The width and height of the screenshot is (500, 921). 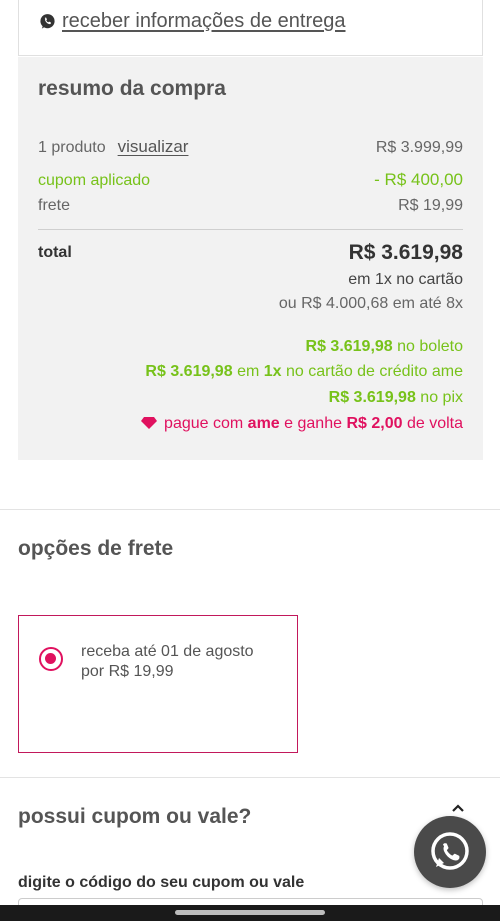 What do you see at coordinates (158, 684) in the screenshot?
I see `shipping-option-card: receba até 01 de agosto por R$ 19,99` at bounding box center [158, 684].